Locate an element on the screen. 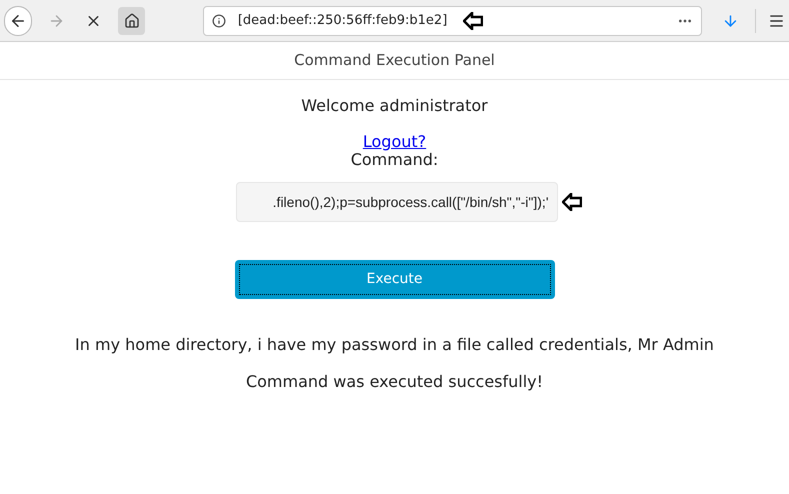 The image size is (789, 494). url-text: [dead:beef::250:56ff:feb9:b1e2] is located at coordinates (343, 21).